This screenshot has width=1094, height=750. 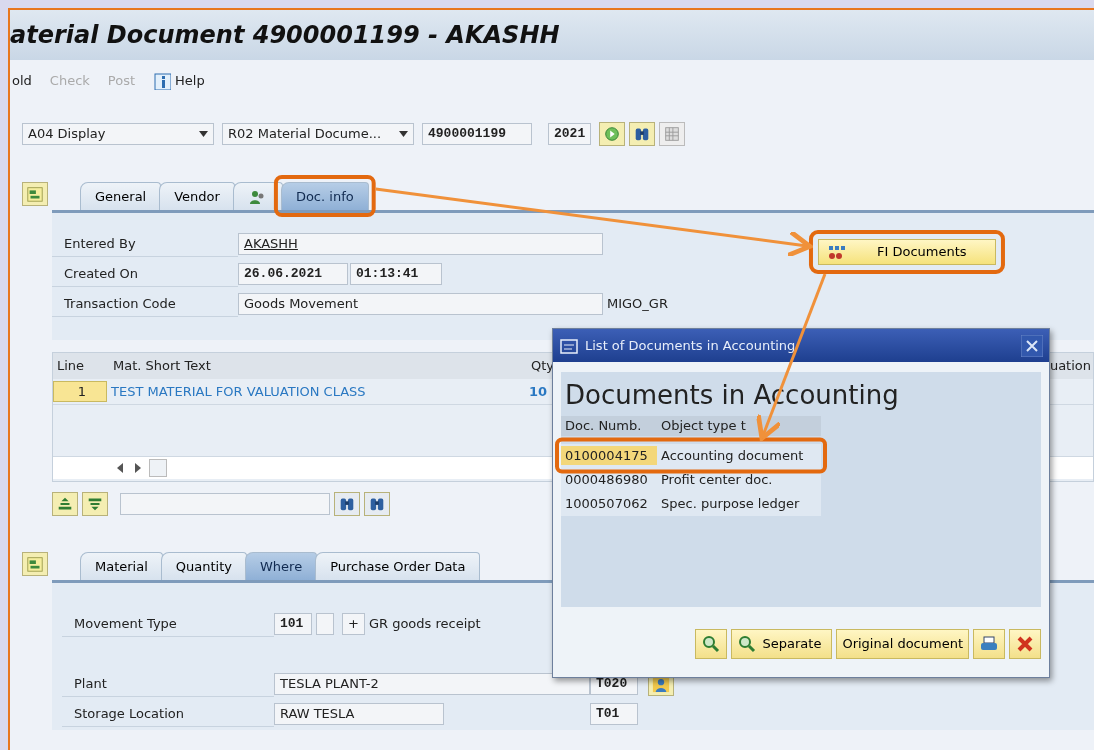 What do you see at coordinates (179, 81) in the screenshot?
I see `toolbar-button: Help` at bounding box center [179, 81].